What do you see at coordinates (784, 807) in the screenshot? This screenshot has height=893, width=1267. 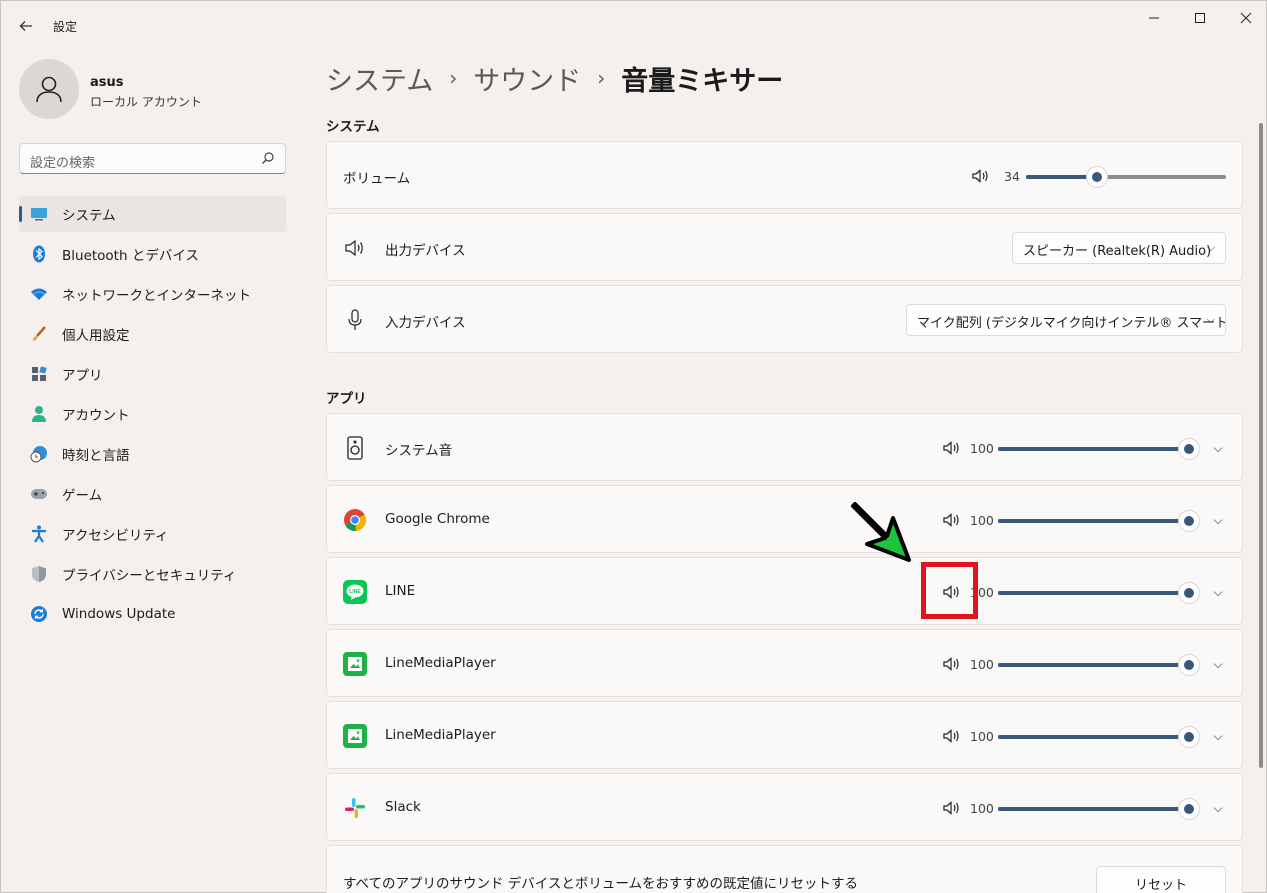 I see `app-row-slack: Slack 100 ⌵` at bounding box center [784, 807].